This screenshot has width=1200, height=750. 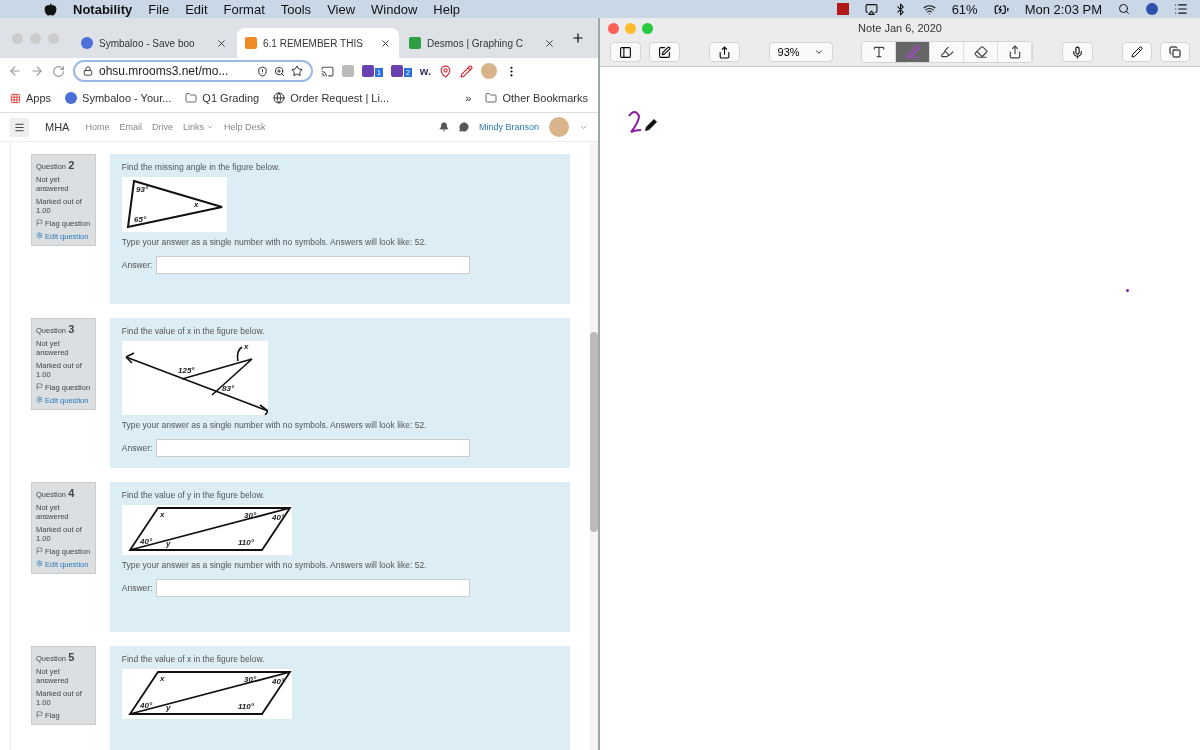 I want to click on recording-icon, so click(x=842, y=9).